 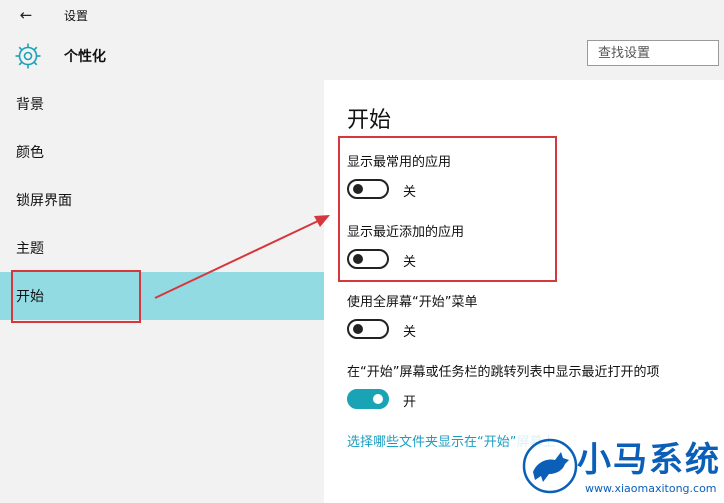 What do you see at coordinates (369, 120) in the screenshot?
I see `section-title: 开始` at bounding box center [369, 120].